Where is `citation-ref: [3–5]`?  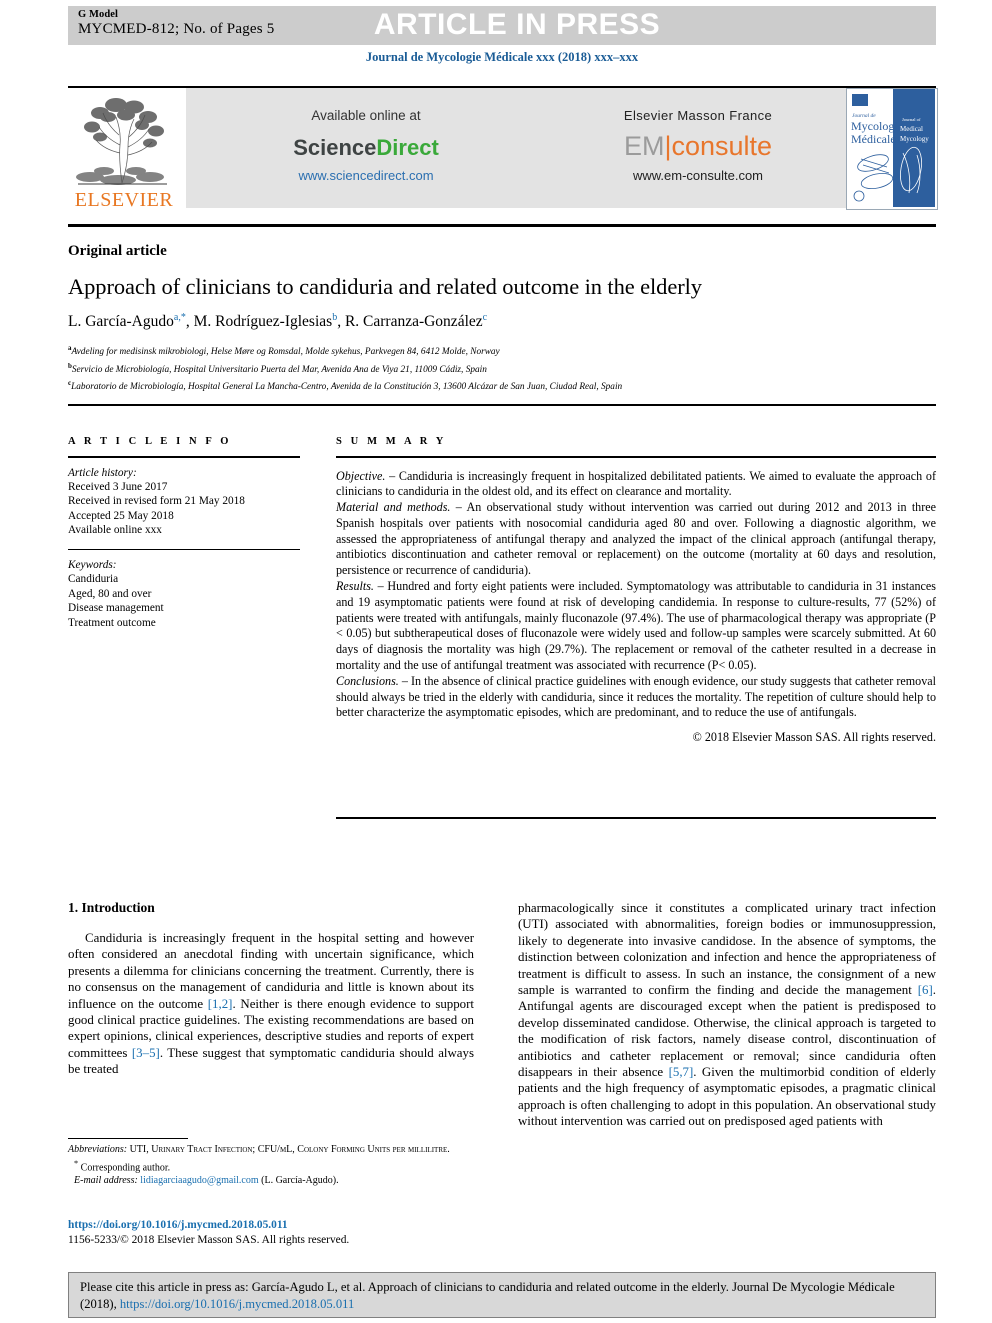
citation-ref: [3–5] is located at coordinates (146, 1053).